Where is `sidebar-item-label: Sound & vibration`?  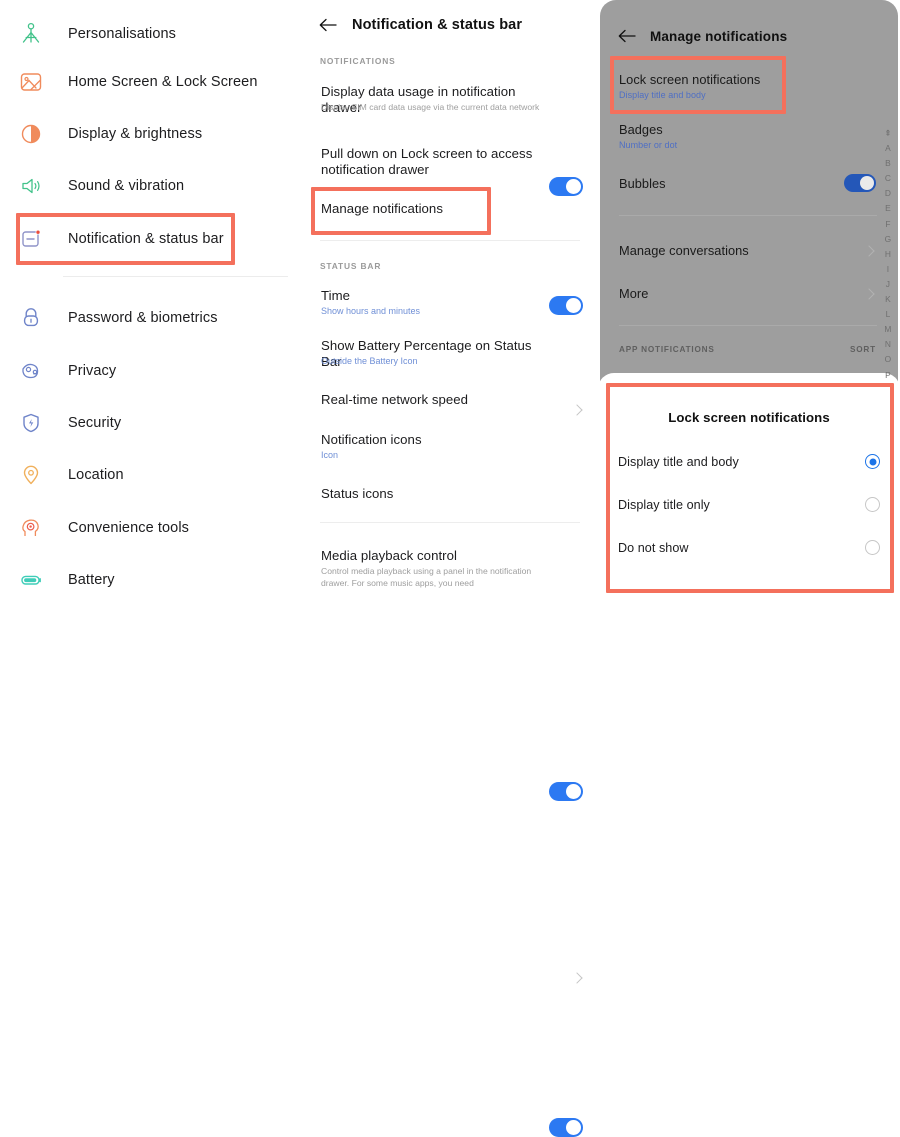 sidebar-item-label: Sound & vibration is located at coordinates (126, 186).